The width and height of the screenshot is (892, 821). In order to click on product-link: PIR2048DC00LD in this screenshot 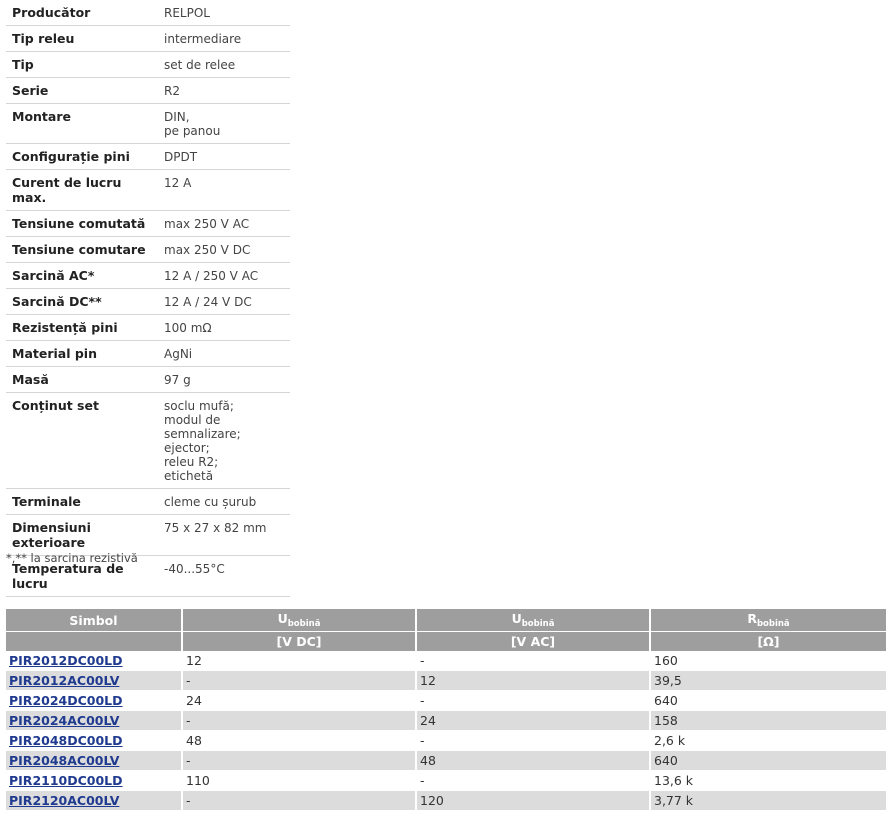, I will do `click(66, 740)`.